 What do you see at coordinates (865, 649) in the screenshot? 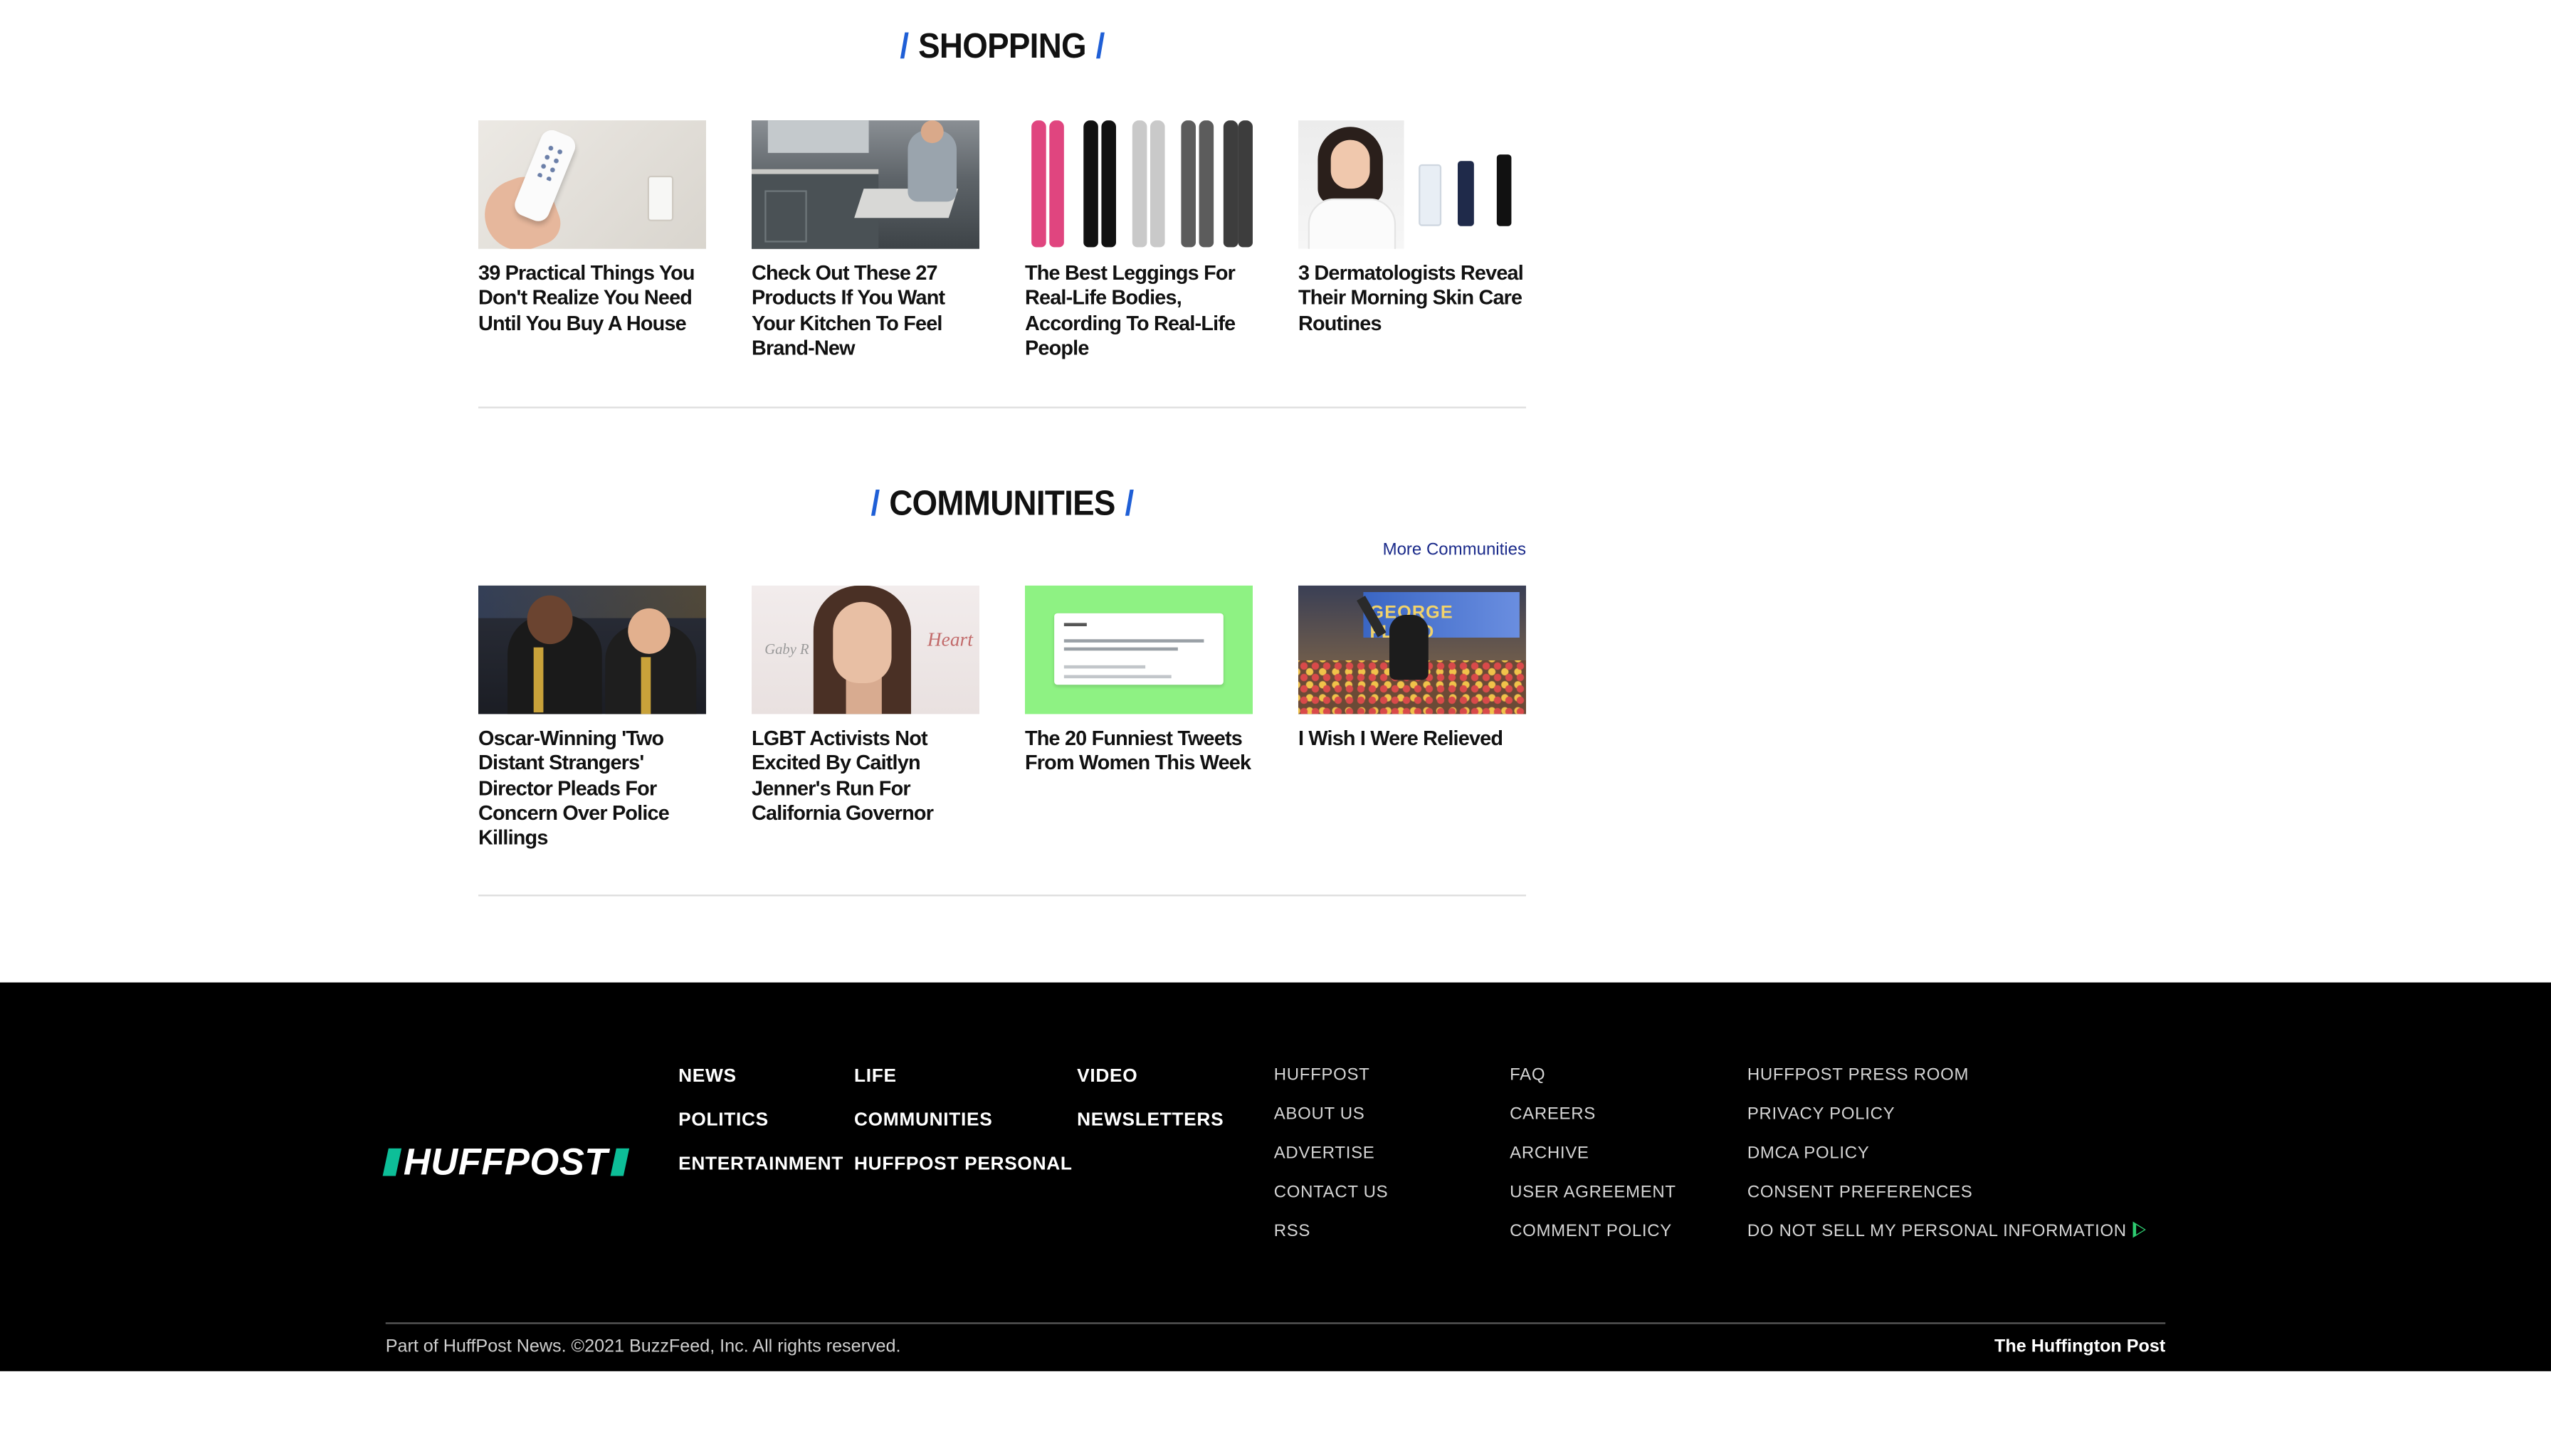
I see `card-thumbnail: Gaby R Heart` at bounding box center [865, 649].